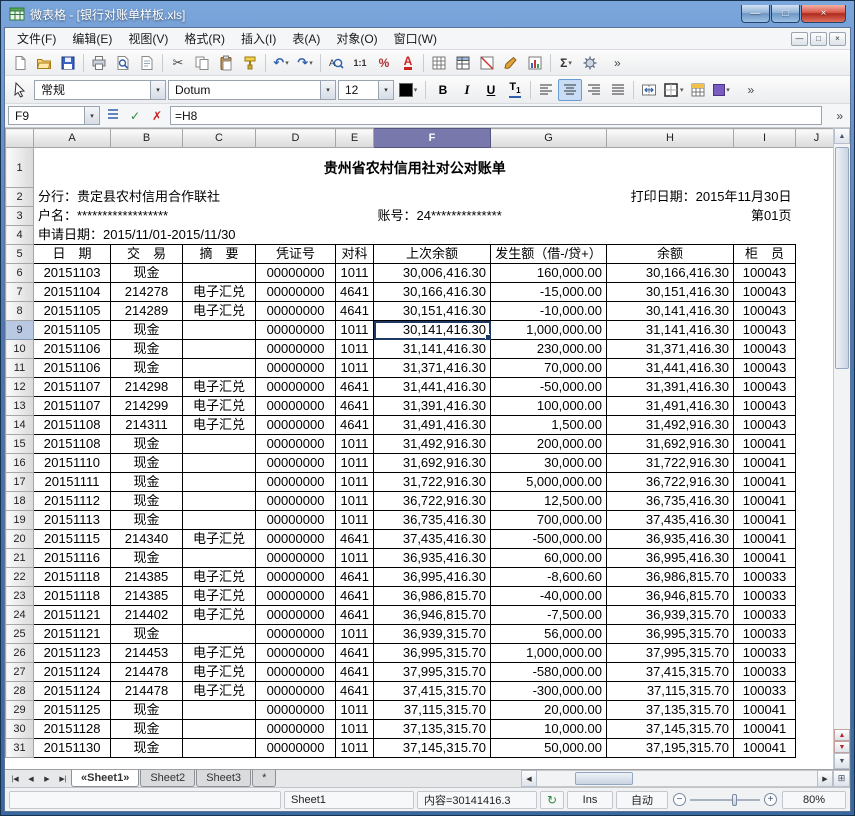  Describe the element at coordinates (548, 444) in the screenshot. I see `cell-G15: 200,000.00` at that location.